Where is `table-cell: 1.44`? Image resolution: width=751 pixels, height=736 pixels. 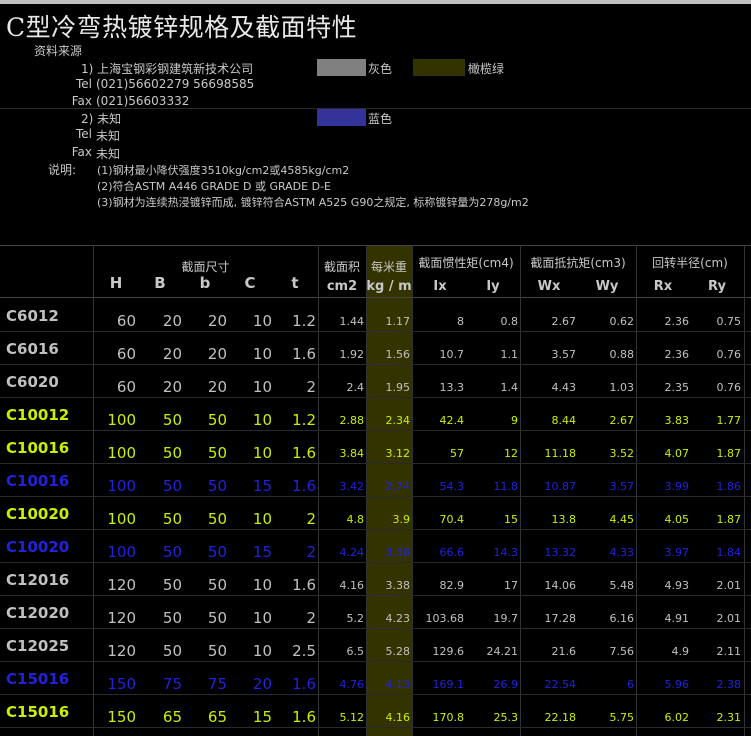 table-cell: 1.44 is located at coordinates (352, 321).